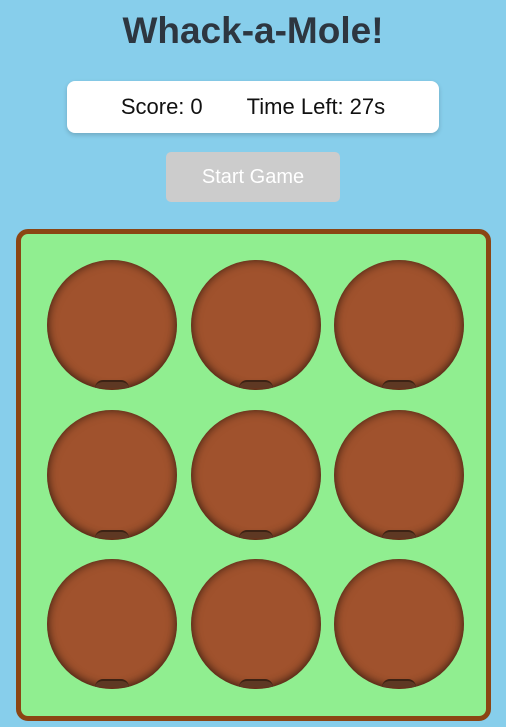  Describe the element at coordinates (367, 106) in the screenshot. I see `time-left-value: 27s` at that location.